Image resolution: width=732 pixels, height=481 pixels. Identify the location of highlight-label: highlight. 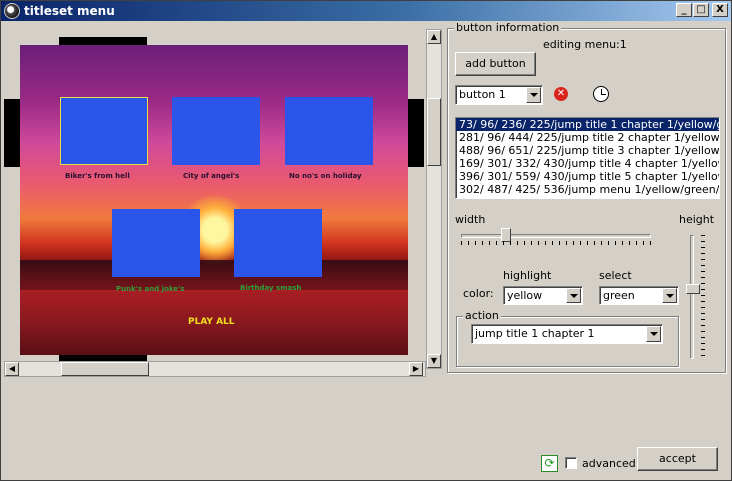
(527, 275).